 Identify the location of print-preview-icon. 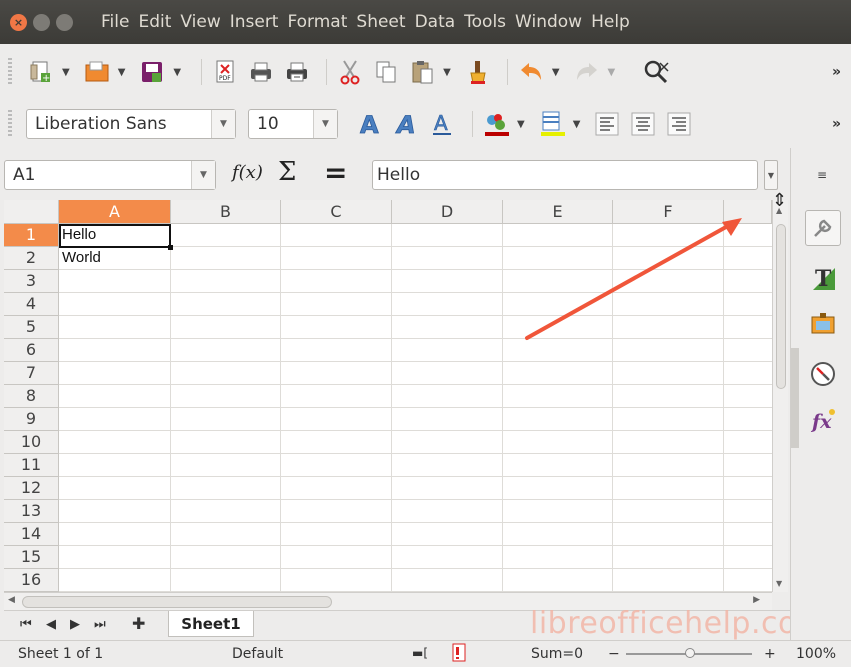
(297, 72).